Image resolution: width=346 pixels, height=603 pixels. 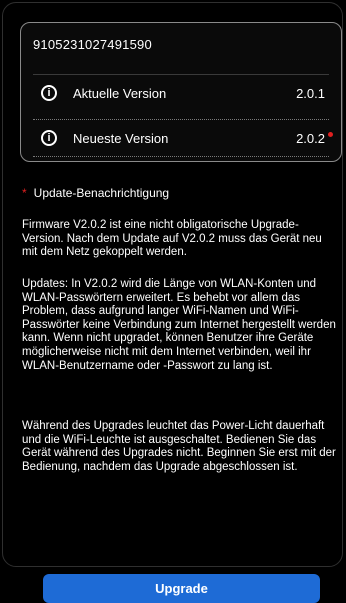 I want to click on latest-version-label: Neueste Version, so click(x=121, y=138).